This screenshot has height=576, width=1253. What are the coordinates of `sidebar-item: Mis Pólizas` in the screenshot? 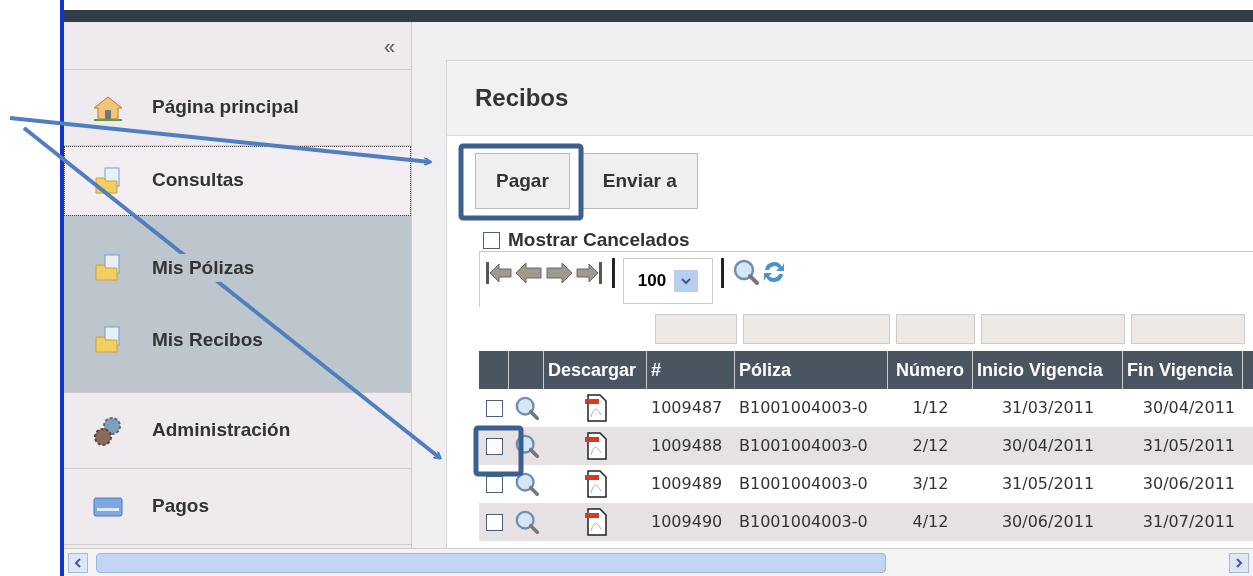 It's located at (237, 268).